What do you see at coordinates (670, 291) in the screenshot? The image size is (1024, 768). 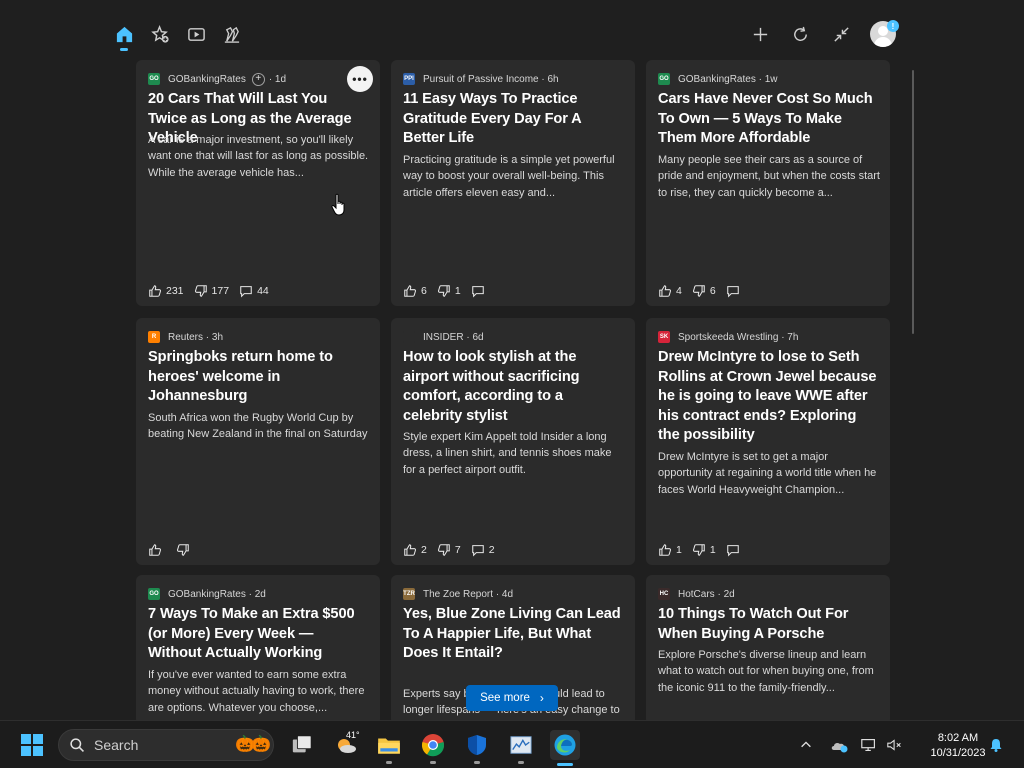 I see `like-button: 4` at bounding box center [670, 291].